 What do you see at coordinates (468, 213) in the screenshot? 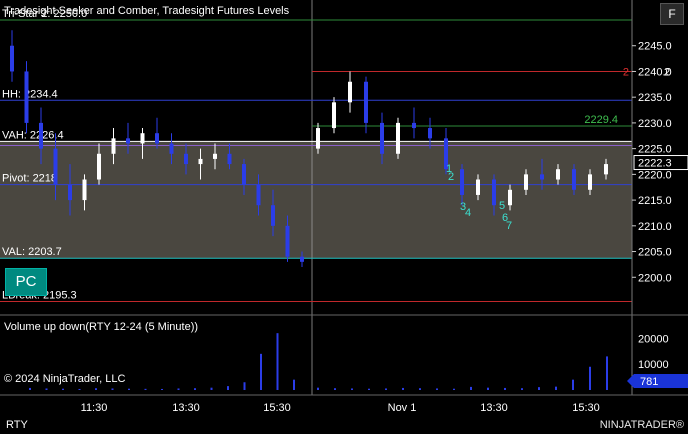
I see `signal-label-3: 4` at bounding box center [468, 213].